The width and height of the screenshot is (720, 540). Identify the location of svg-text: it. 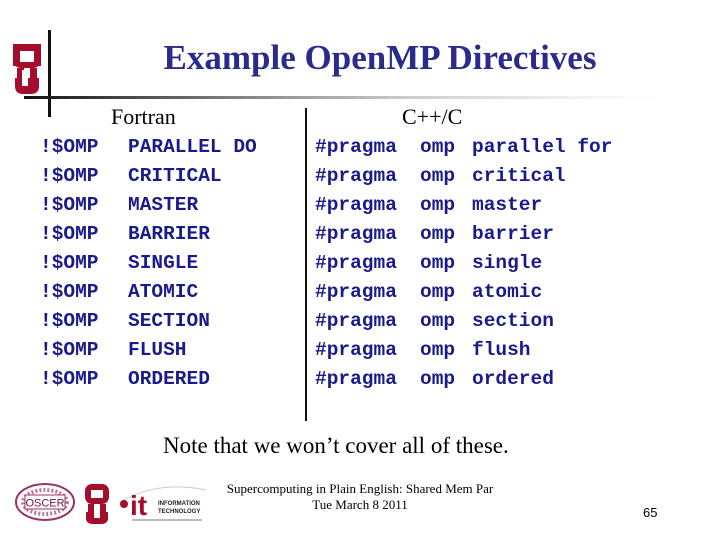
(138, 505).